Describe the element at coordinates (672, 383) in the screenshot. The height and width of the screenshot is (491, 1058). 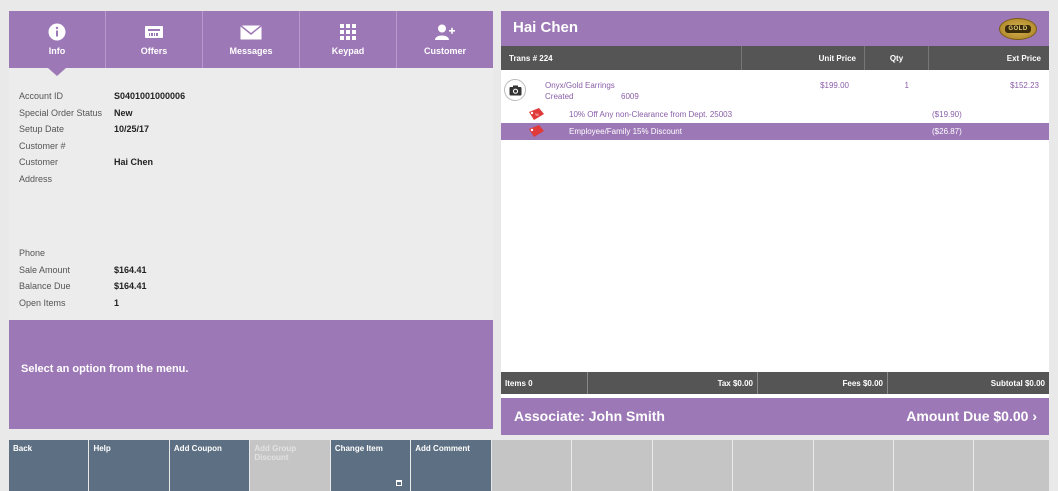
I see `tax-total: Tax $0.00` at that location.